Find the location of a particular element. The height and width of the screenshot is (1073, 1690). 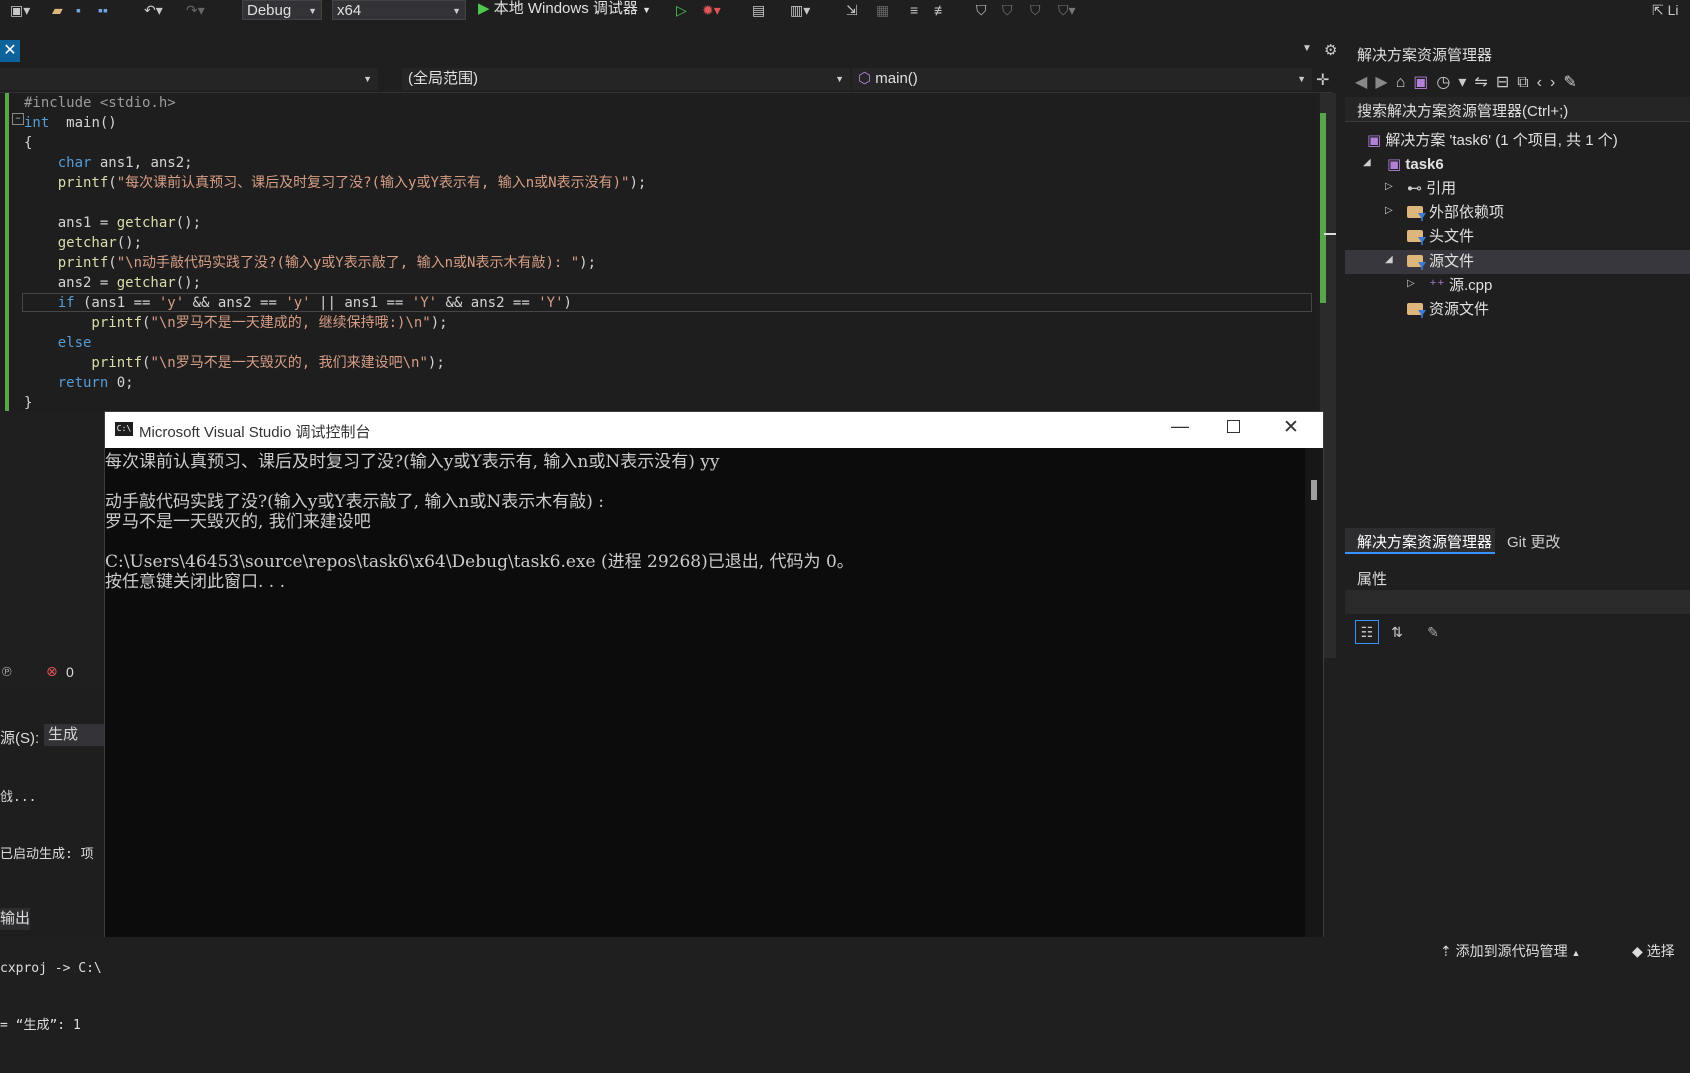

bookmark-clear-icon: ⛉▾ is located at coordinates (1067, 10).